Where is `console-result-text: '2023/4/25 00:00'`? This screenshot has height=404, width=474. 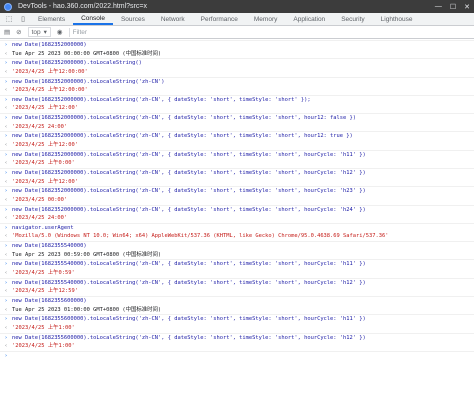
console-result-text: '2023/4/25 00:00' is located at coordinates (40, 199).